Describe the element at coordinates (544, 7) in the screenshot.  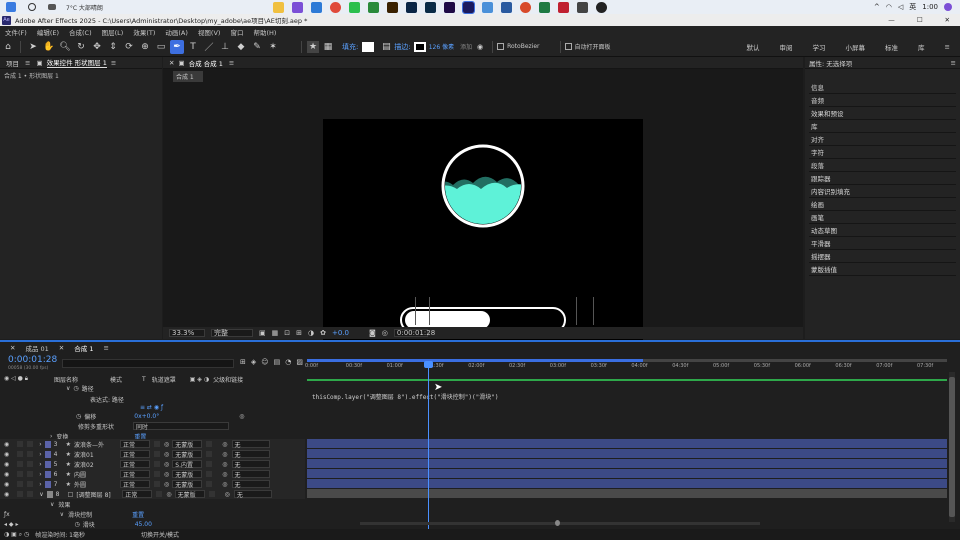
I see `excel-icon` at that location.